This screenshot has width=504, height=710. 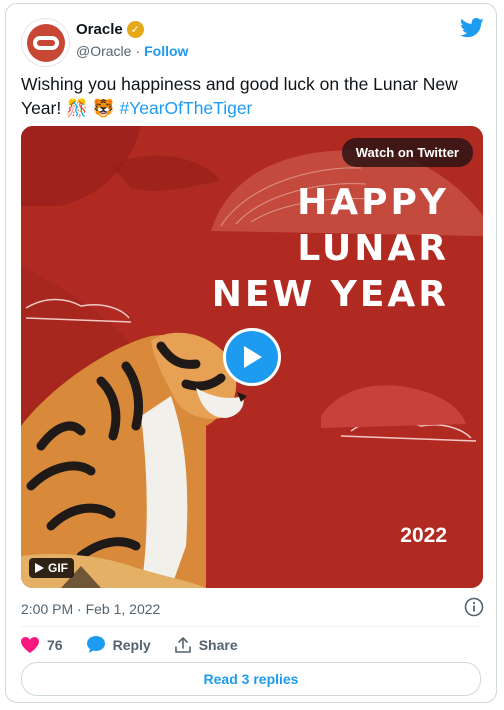 What do you see at coordinates (474, 607) in the screenshot?
I see `info-icon` at bounding box center [474, 607].